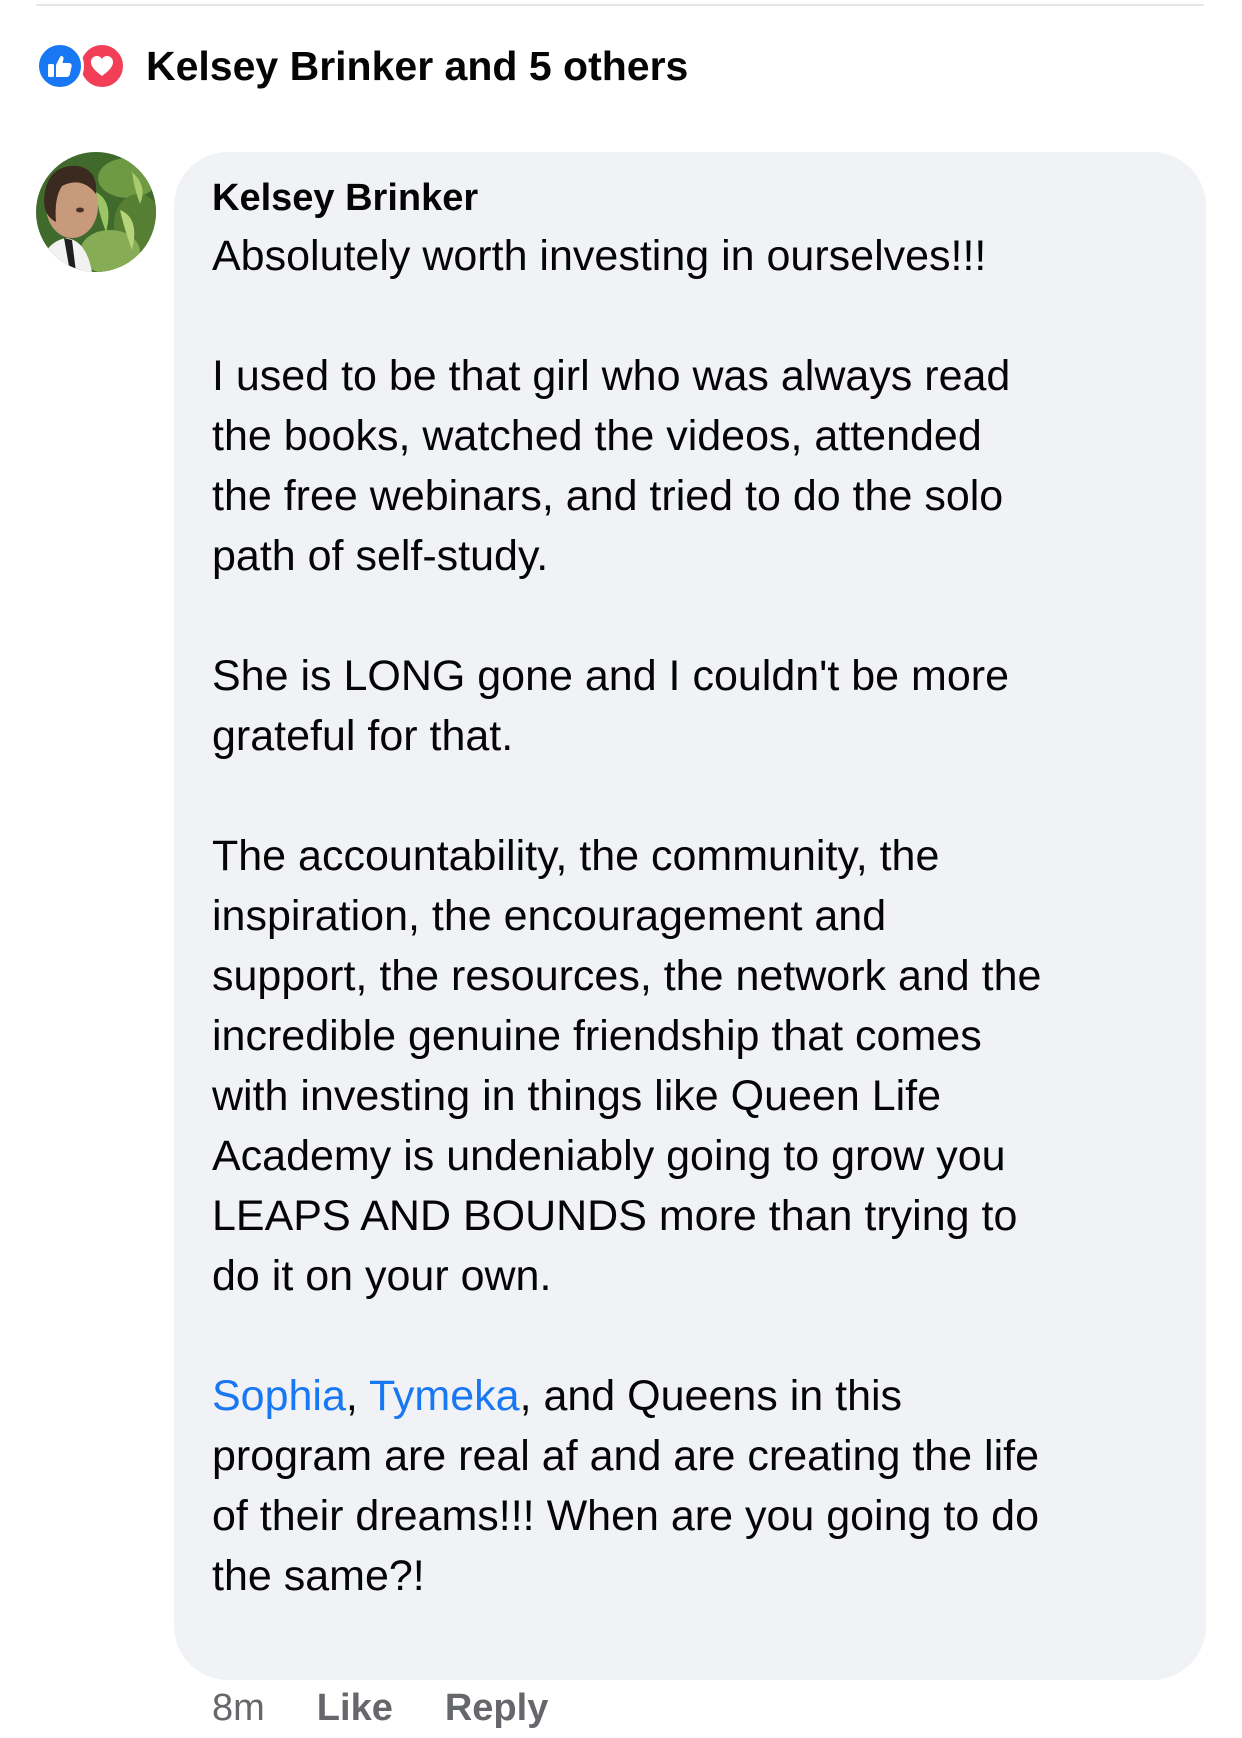 This screenshot has height=1738, width=1242. Describe the element at coordinates (611, 676) in the screenshot. I see `comment-line: She is LONG gone and I couldn't be more` at that location.